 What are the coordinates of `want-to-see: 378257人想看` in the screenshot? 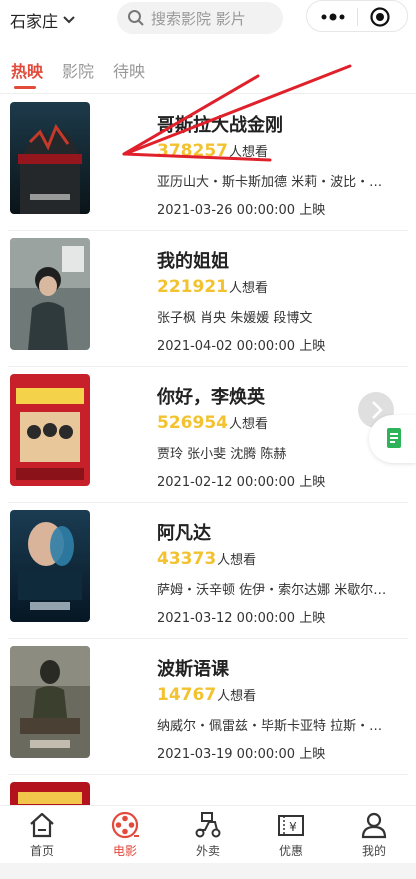 It's located at (212, 151).